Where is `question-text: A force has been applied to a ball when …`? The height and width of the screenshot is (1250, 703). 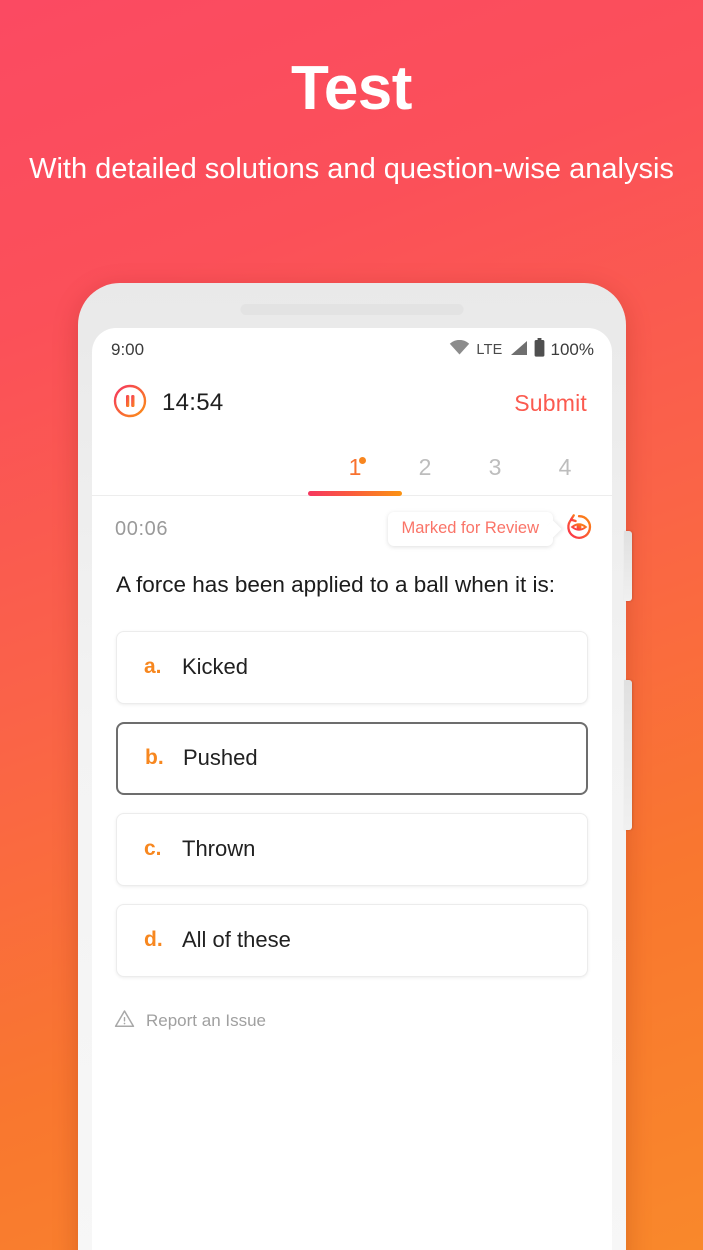 question-text: A force has been applied to a ball when … is located at coordinates (336, 584).